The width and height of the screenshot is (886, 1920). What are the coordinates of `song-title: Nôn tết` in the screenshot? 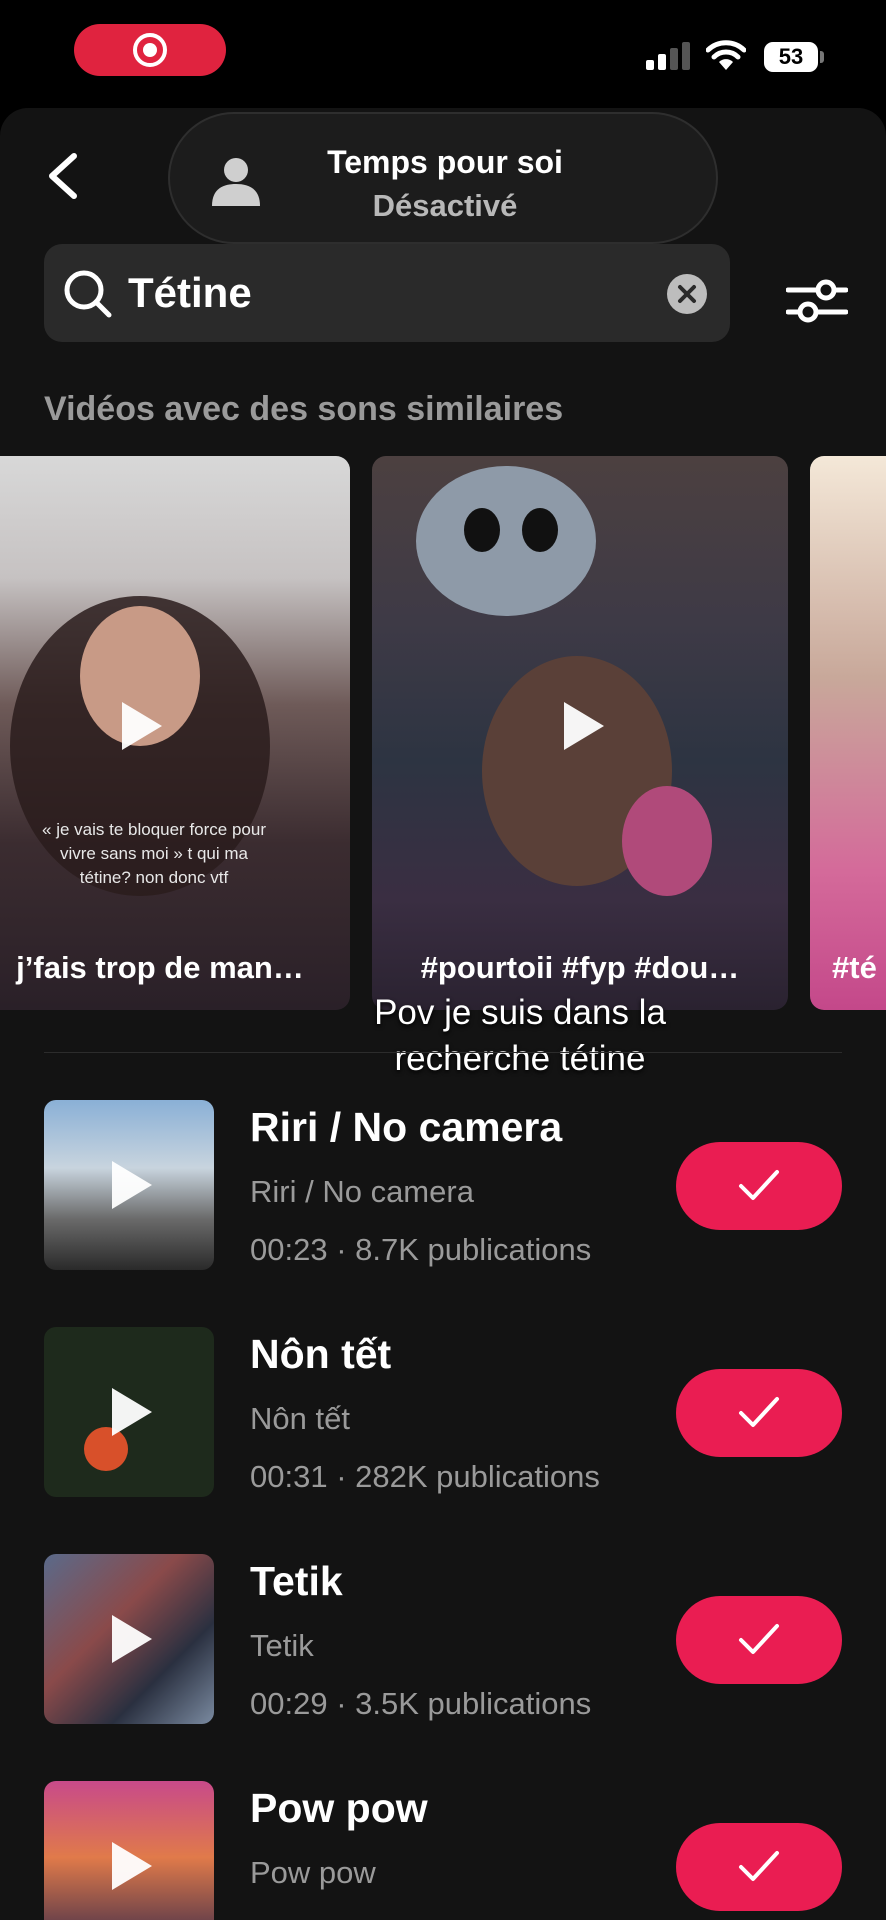 It's located at (321, 1354).